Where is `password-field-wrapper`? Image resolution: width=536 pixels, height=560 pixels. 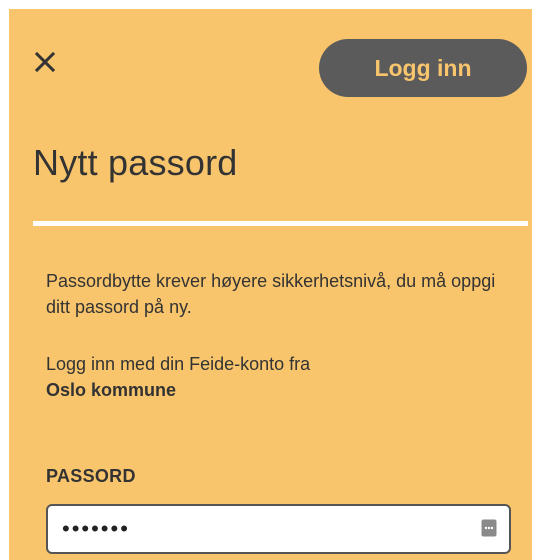 password-field-wrapper is located at coordinates (278, 529).